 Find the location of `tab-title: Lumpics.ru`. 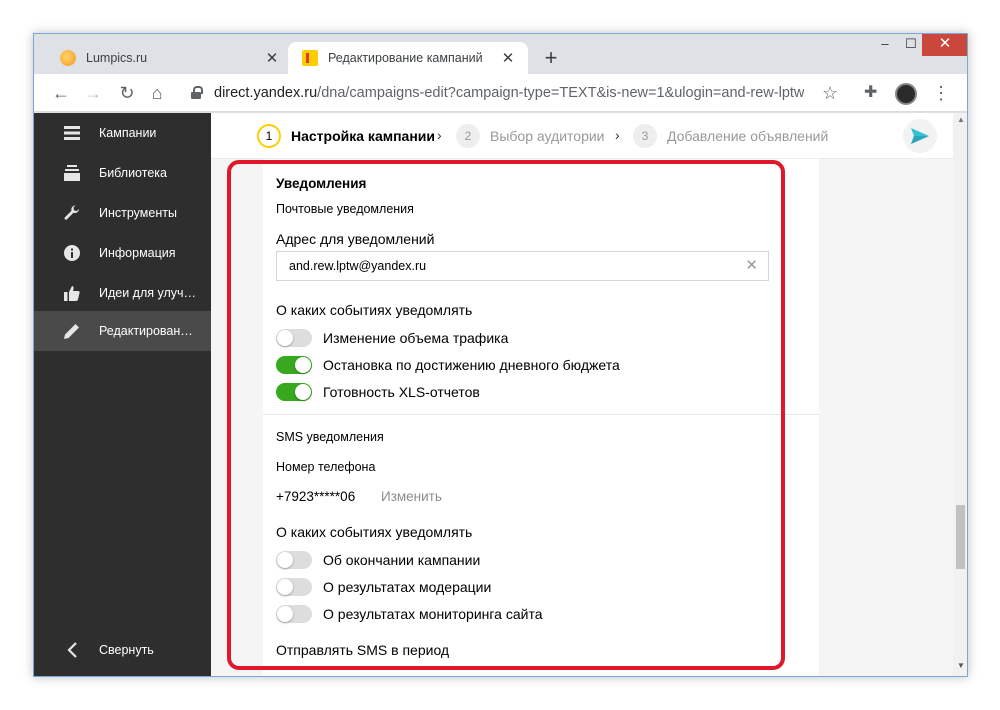

tab-title: Lumpics.ru is located at coordinates (117, 58).